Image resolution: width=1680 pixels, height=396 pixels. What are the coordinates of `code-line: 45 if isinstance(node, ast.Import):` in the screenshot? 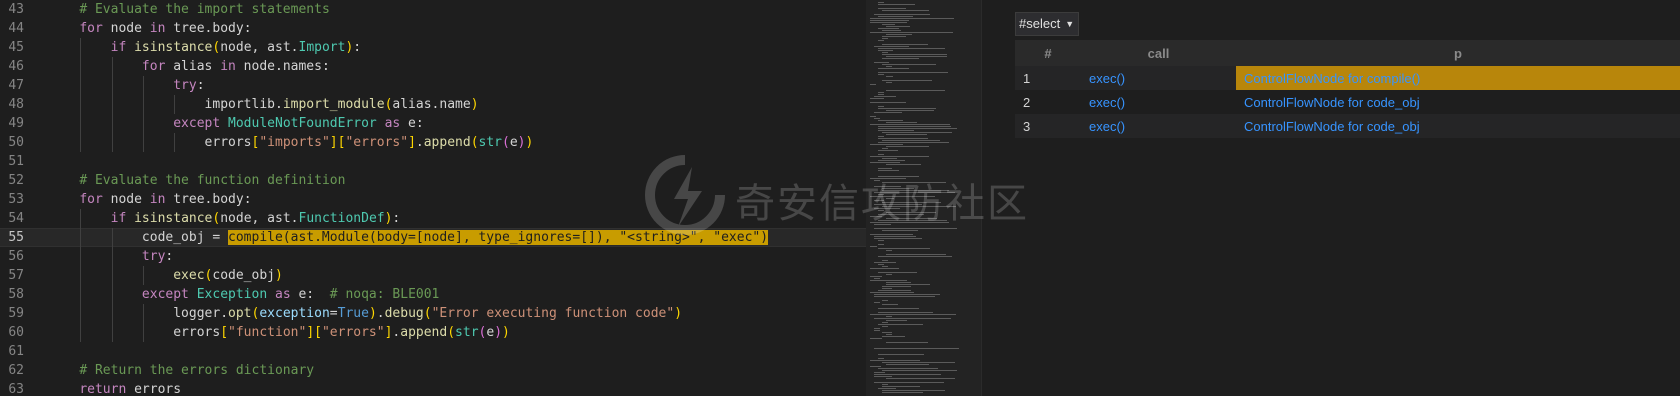 It's located at (433, 47).